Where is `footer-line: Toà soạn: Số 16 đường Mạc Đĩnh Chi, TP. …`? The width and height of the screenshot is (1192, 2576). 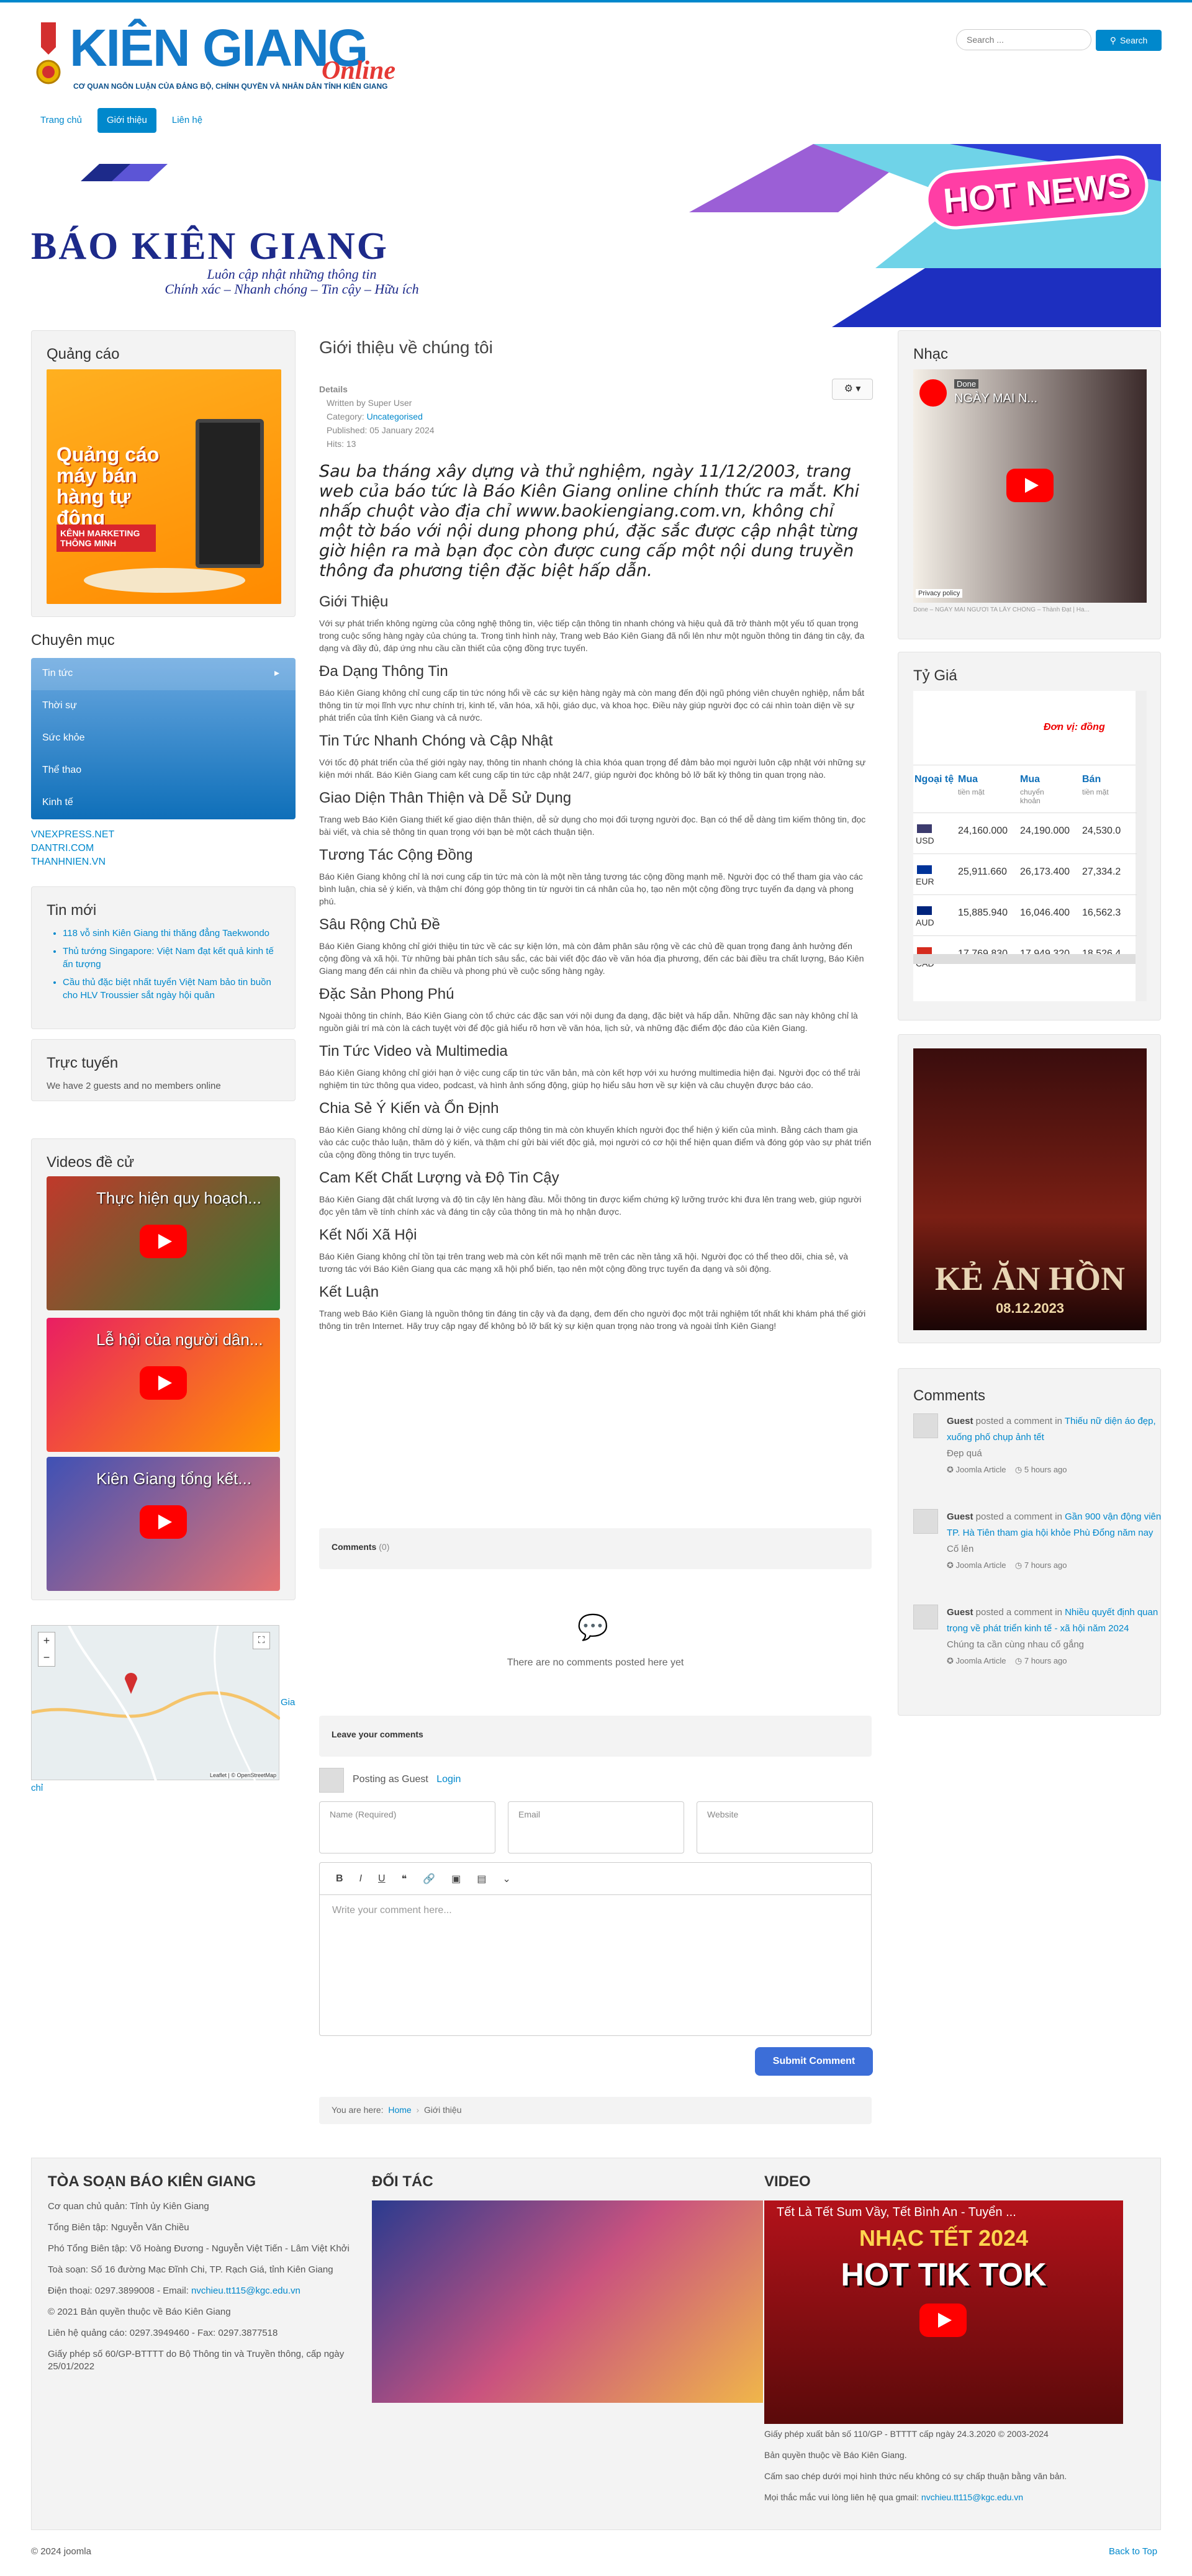 footer-line: Toà soạn: Số 16 đường Mạc Đĩnh Chi, TP. … is located at coordinates (190, 2269).